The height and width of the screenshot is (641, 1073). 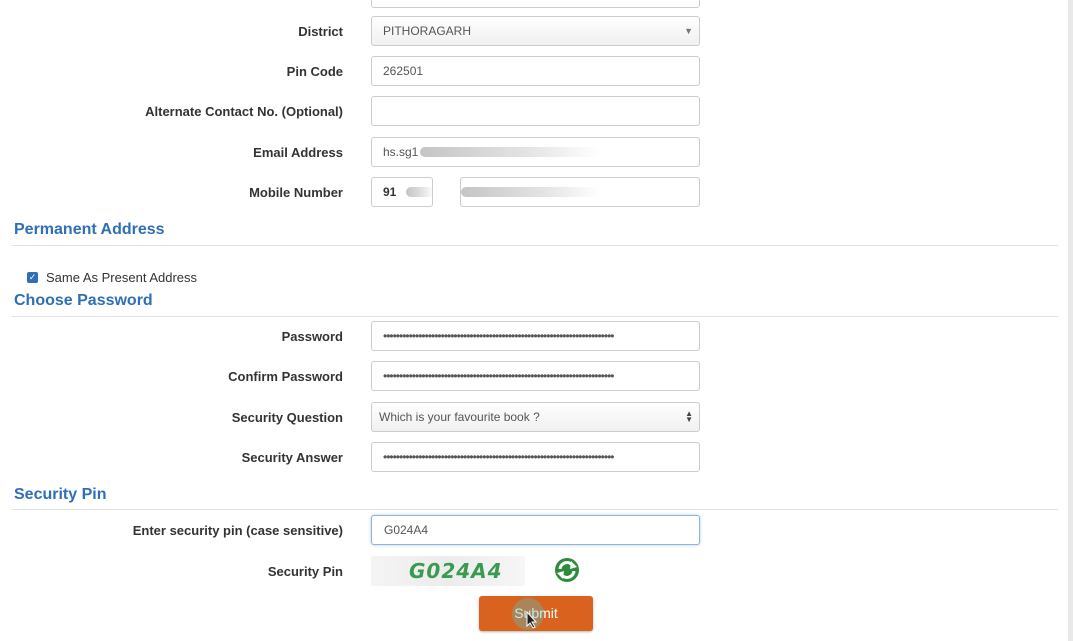 I want to click on security-question-select: Which is your favourite book ? ▲ ▼, so click(x=535, y=417).